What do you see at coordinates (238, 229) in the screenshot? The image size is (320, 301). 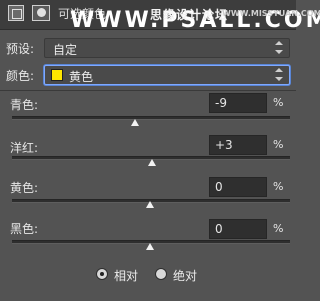 I see `black-input: 0` at bounding box center [238, 229].